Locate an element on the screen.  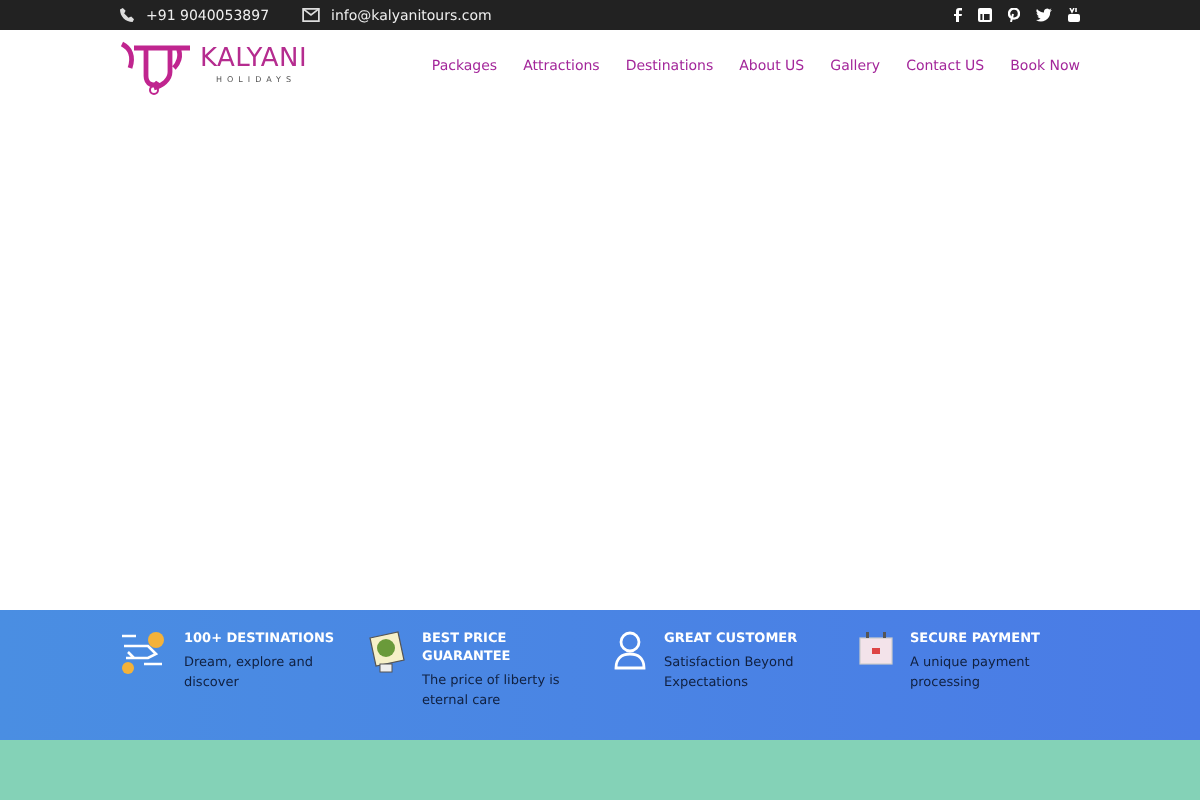
email-icon is located at coordinates (310, 15).